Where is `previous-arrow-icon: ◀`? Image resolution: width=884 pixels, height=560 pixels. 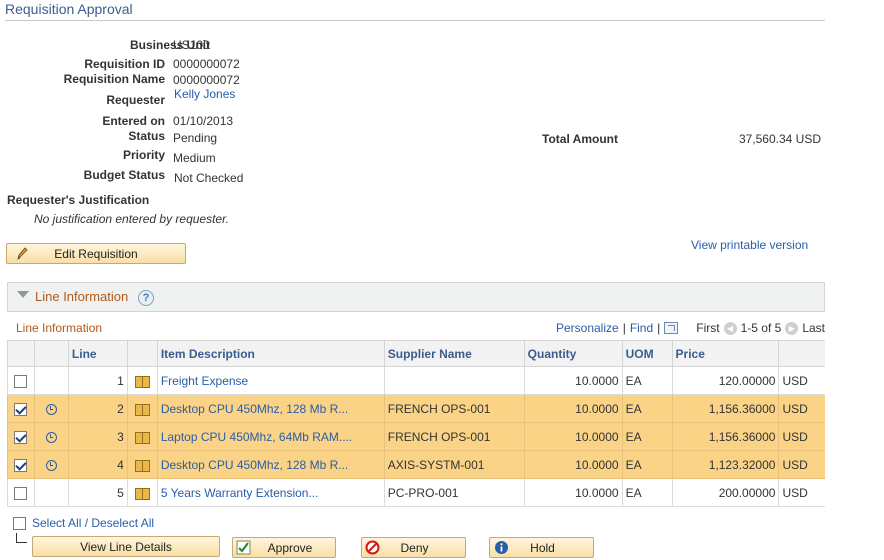
previous-arrow-icon: ◀ is located at coordinates (730, 328).